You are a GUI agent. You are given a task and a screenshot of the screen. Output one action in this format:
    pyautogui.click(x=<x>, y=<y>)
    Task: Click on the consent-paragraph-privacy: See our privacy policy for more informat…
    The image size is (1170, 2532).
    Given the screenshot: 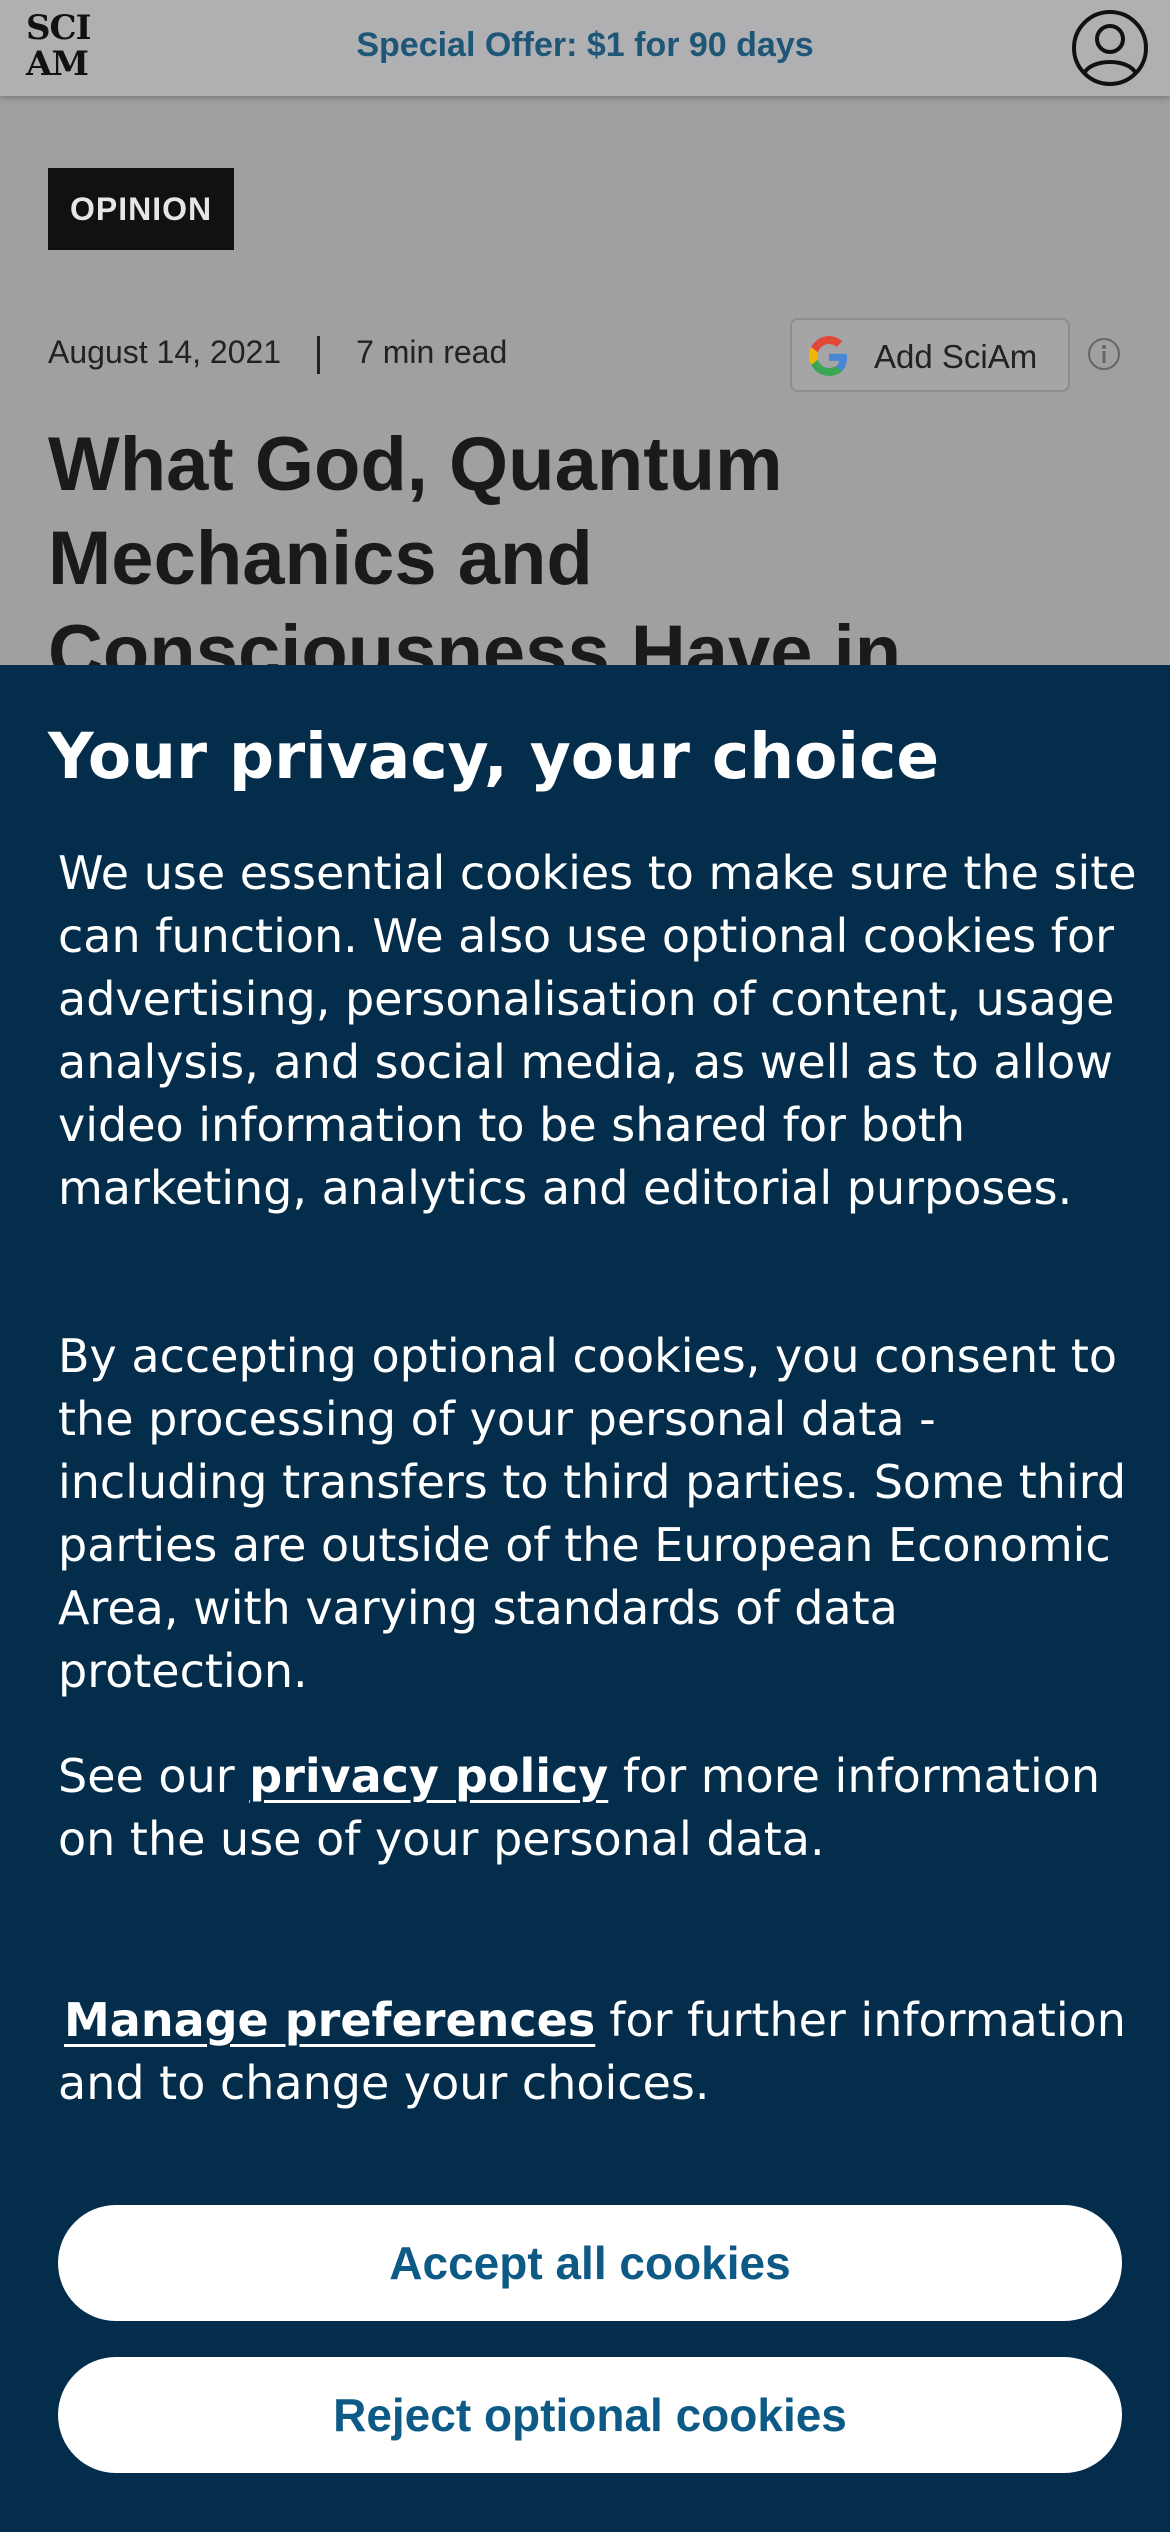 What is the action you would take?
    pyautogui.click(x=598, y=1808)
    